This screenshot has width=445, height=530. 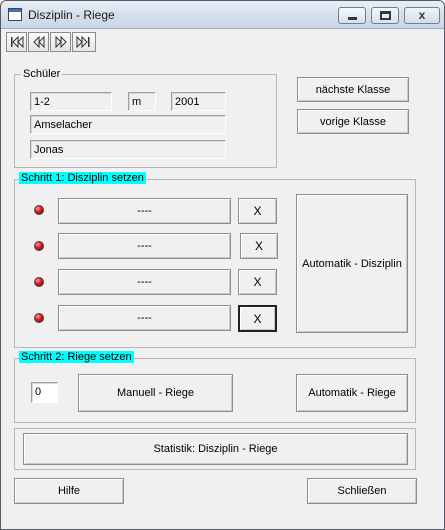 I want to click on previous-class-button: vorige Klasse, so click(x=353, y=121).